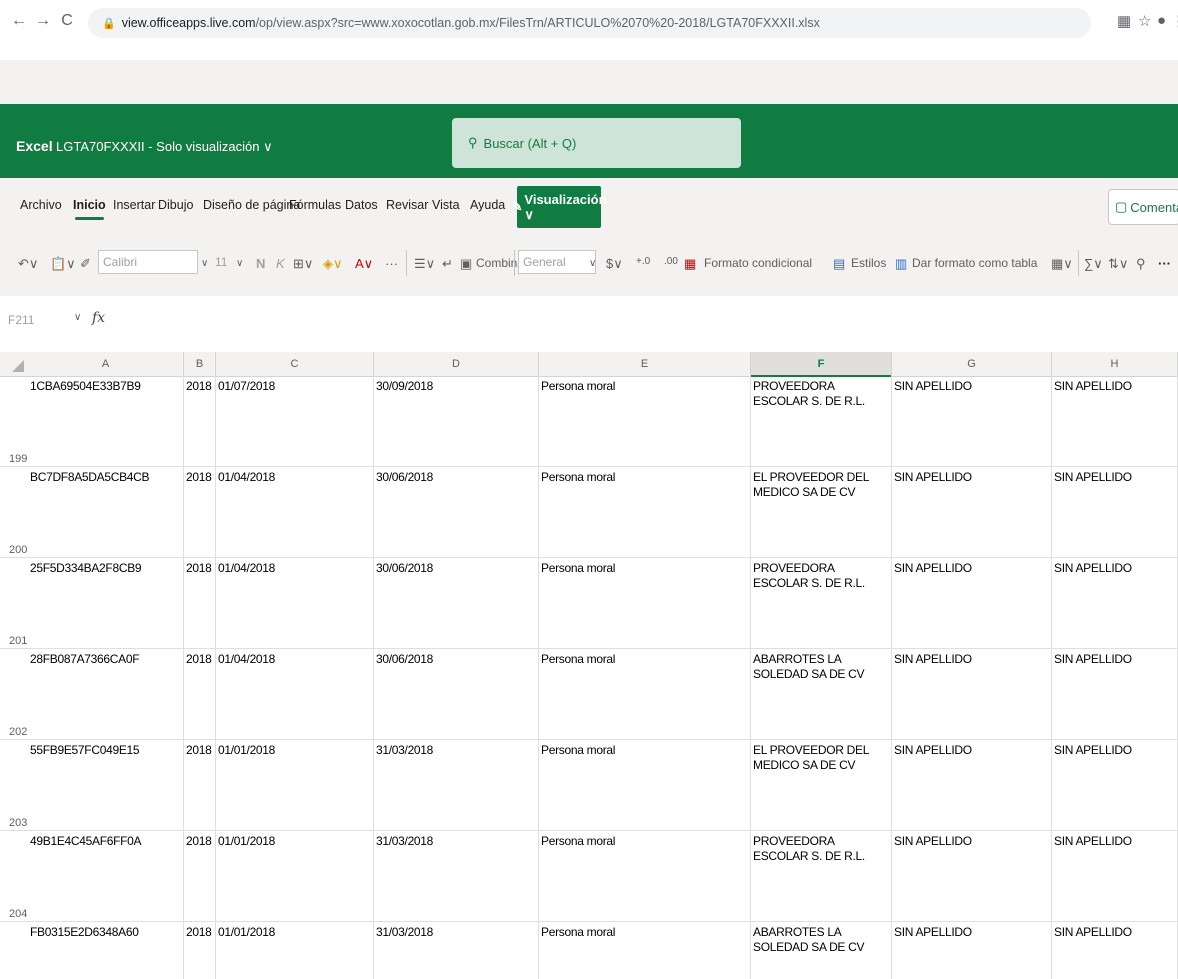 This screenshot has height=979, width=1178. Describe the element at coordinates (303, 264) in the screenshot. I see `borders-icon: ⊞∨` at that location.